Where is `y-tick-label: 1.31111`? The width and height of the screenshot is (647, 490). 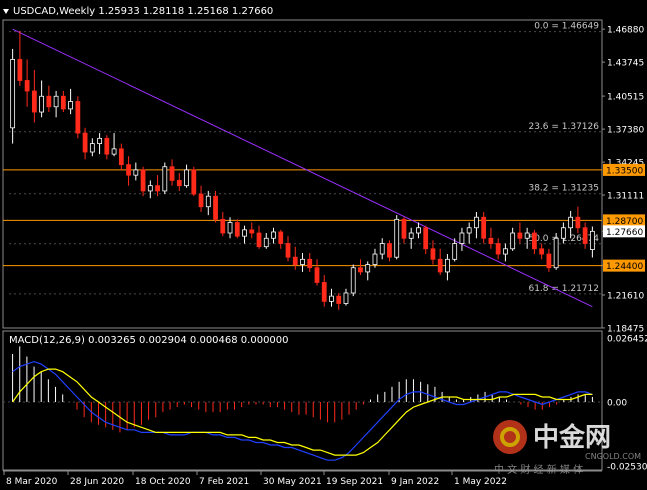 y-tick-label: 1.31111 is located at coordinates (625, 197).